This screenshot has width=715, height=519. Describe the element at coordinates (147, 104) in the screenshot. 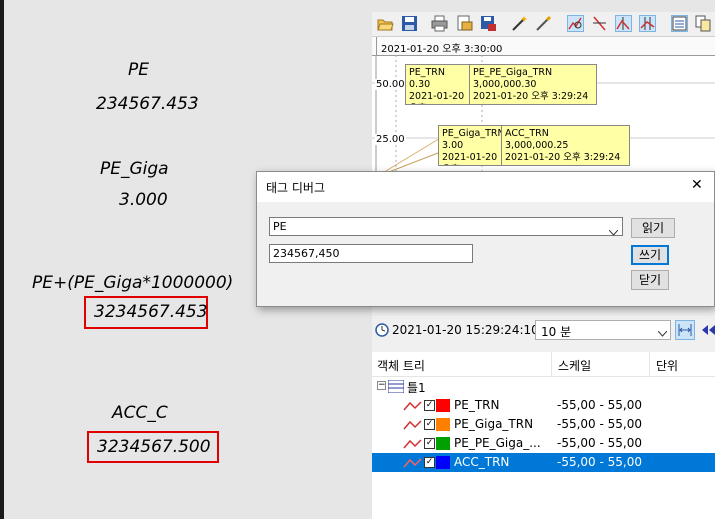

I see `tag-value-pe: 234567.453` at that location.